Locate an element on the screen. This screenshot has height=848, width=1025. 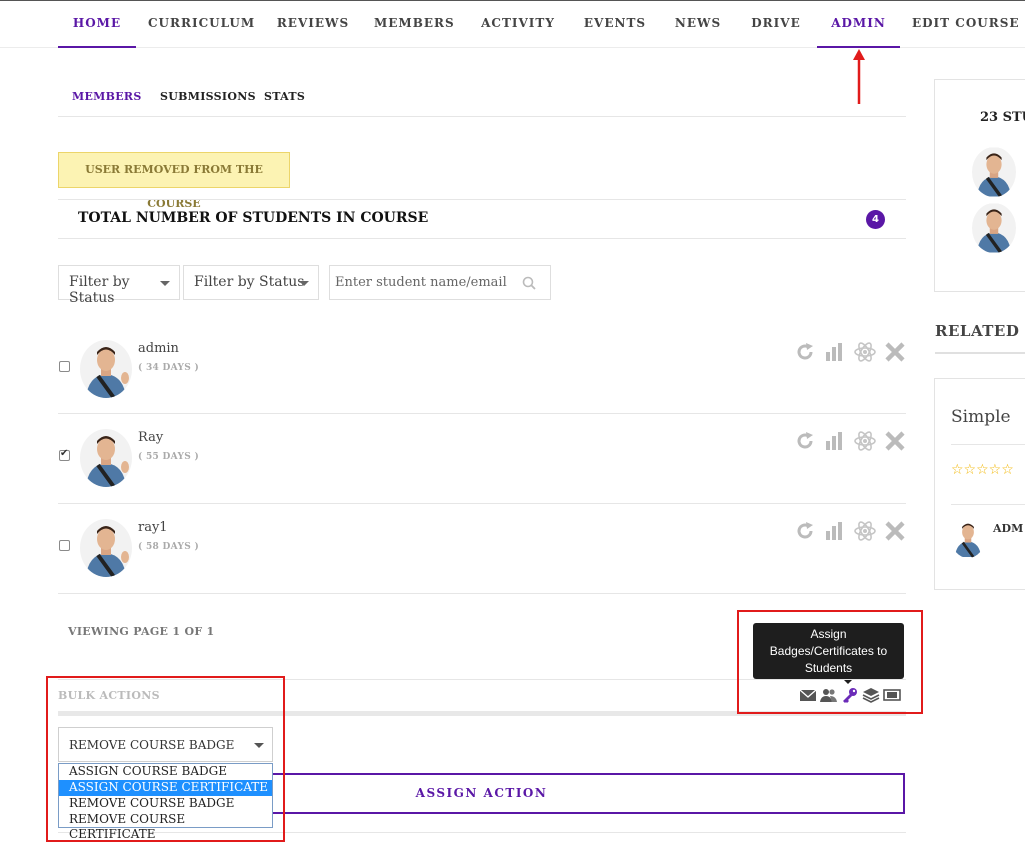
search-icon is located at coordinates (529, 283).